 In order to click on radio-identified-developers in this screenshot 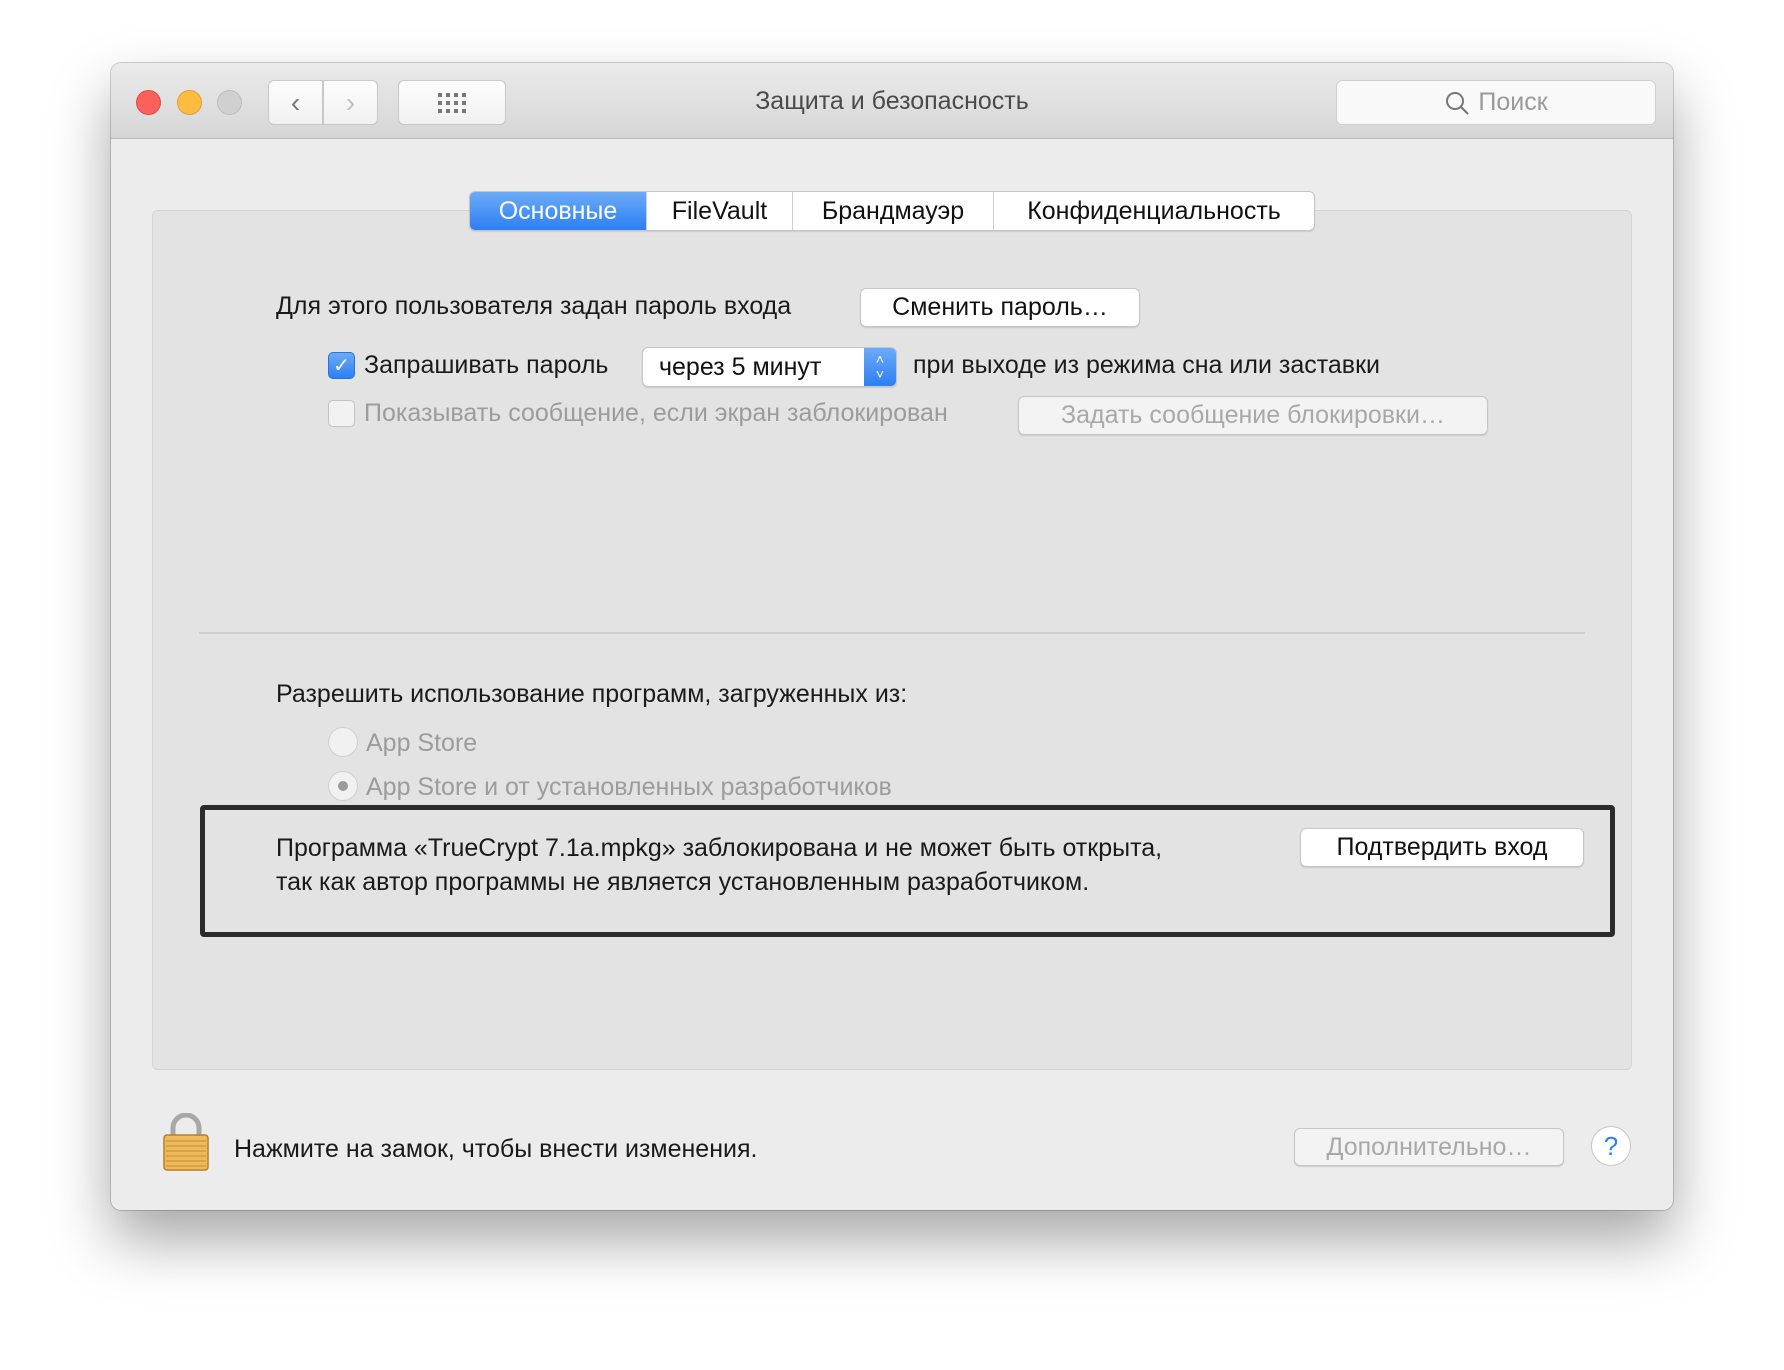, I will do `click(343, 786)`.